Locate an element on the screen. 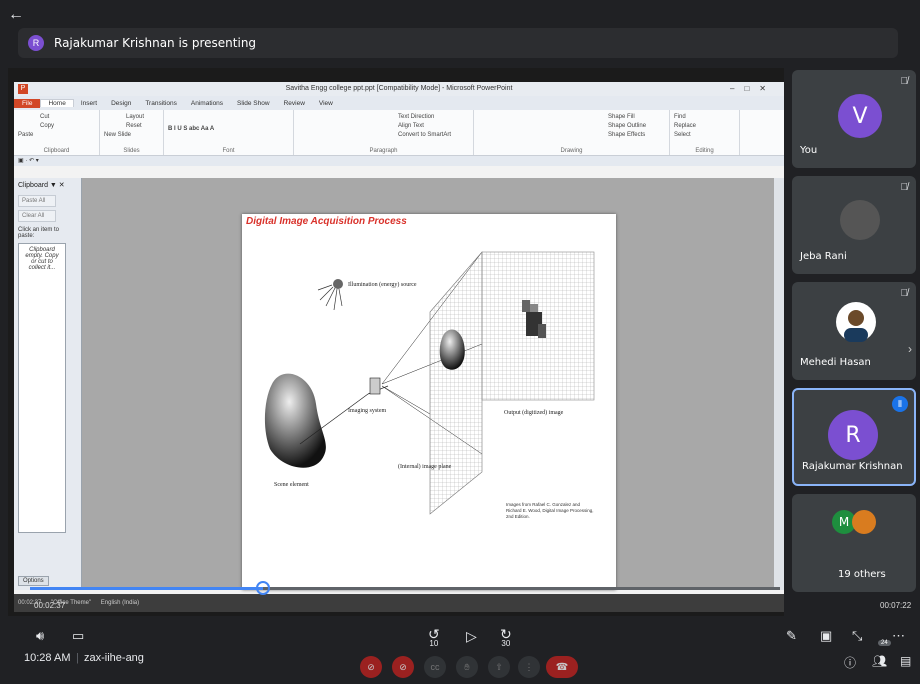 The width and height of the screenshot is (920, 684). captions-icon: ▭ is located at coordinates (78, 636).